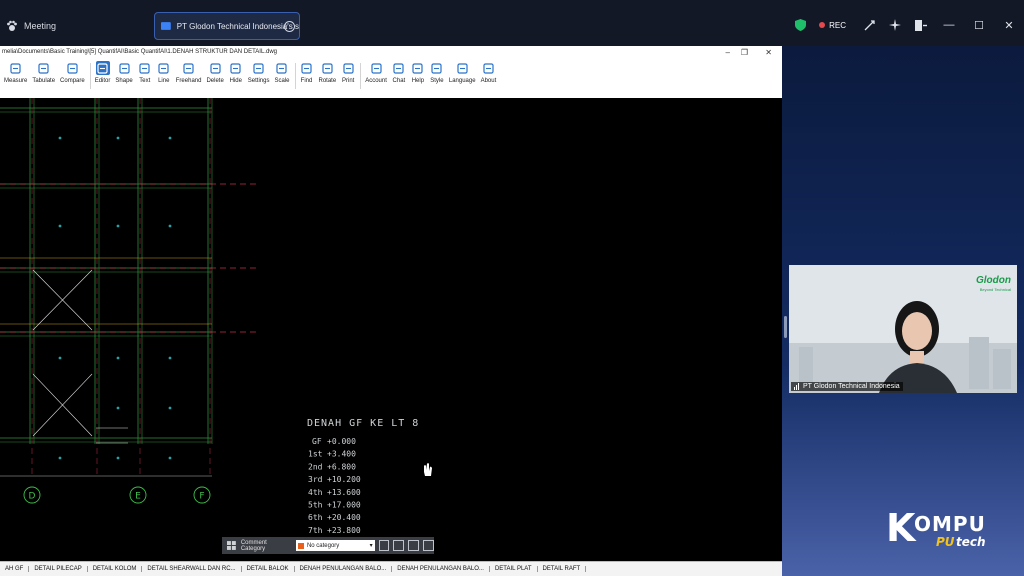 This screenshot has width=1024, height=576. I want to click on globe-icon, so click(462, 68).